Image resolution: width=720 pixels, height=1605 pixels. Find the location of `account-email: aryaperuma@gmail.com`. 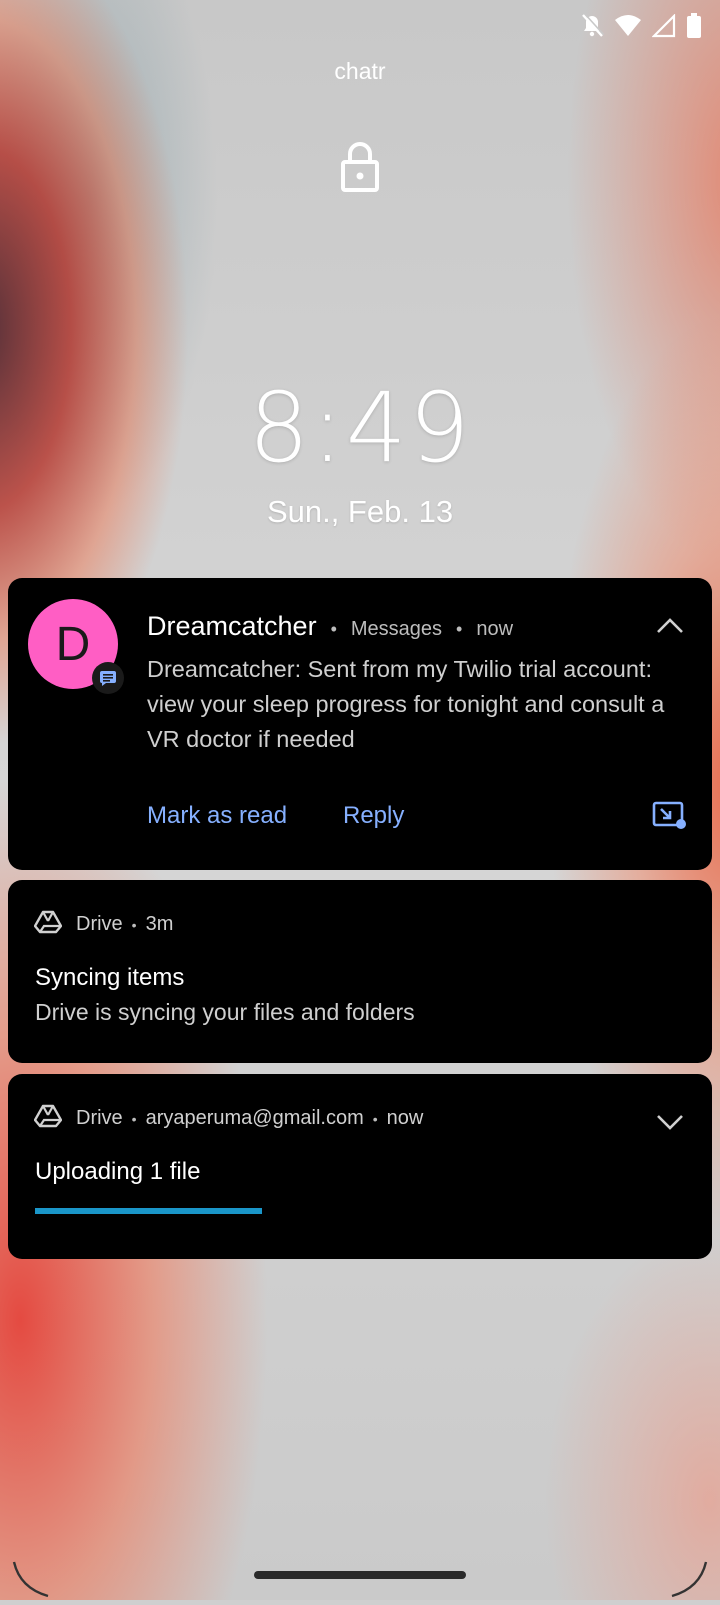

account-email: aryaperuma@gmail.com is located at coordinates (254, 1118).